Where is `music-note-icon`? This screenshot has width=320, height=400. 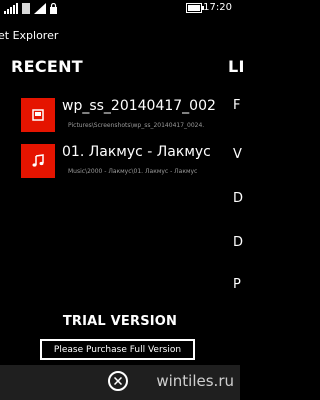 music-note-icon is located at coordinates (38, 160).